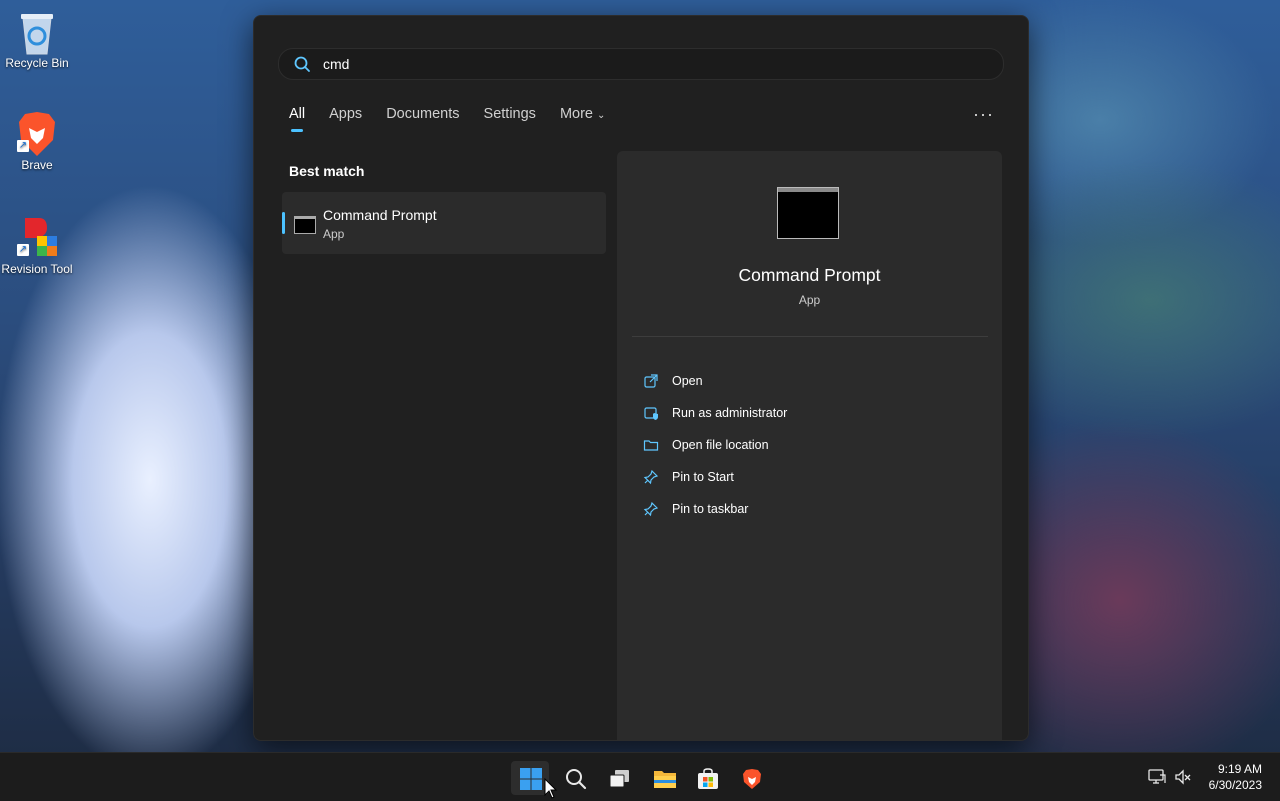 Image resolution: width=1280 pixels, height=801 pixels. I want to click on brave-icon, so click(752, 779).